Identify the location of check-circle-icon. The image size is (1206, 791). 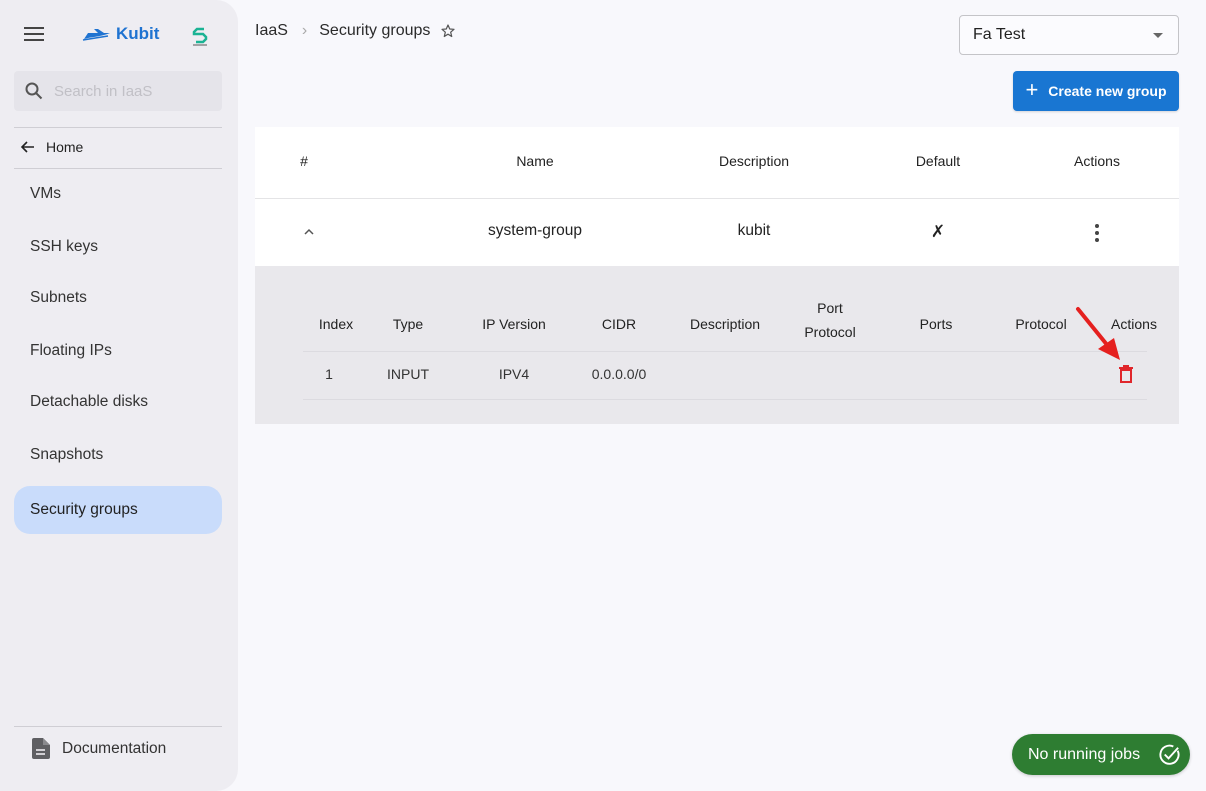
(1169, 754).